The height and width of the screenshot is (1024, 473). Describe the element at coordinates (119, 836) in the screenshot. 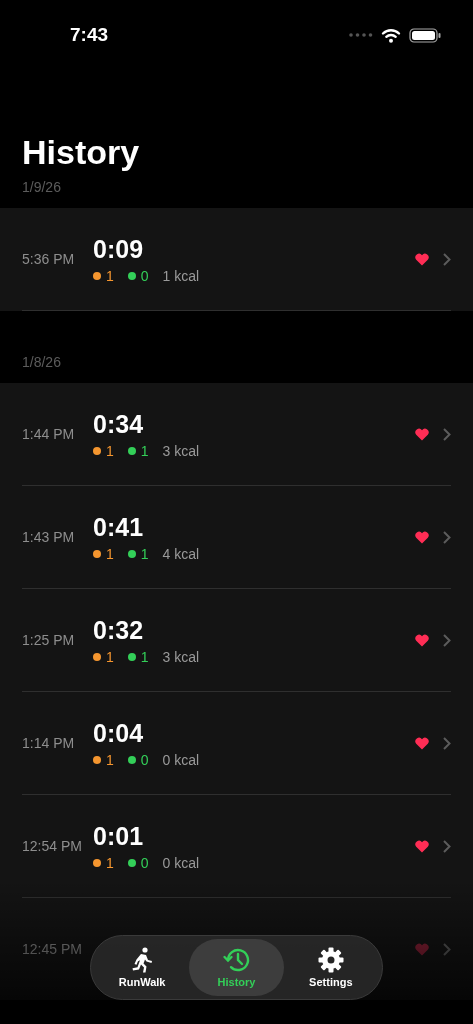

I see `entry-duration: 0:01` at that location.